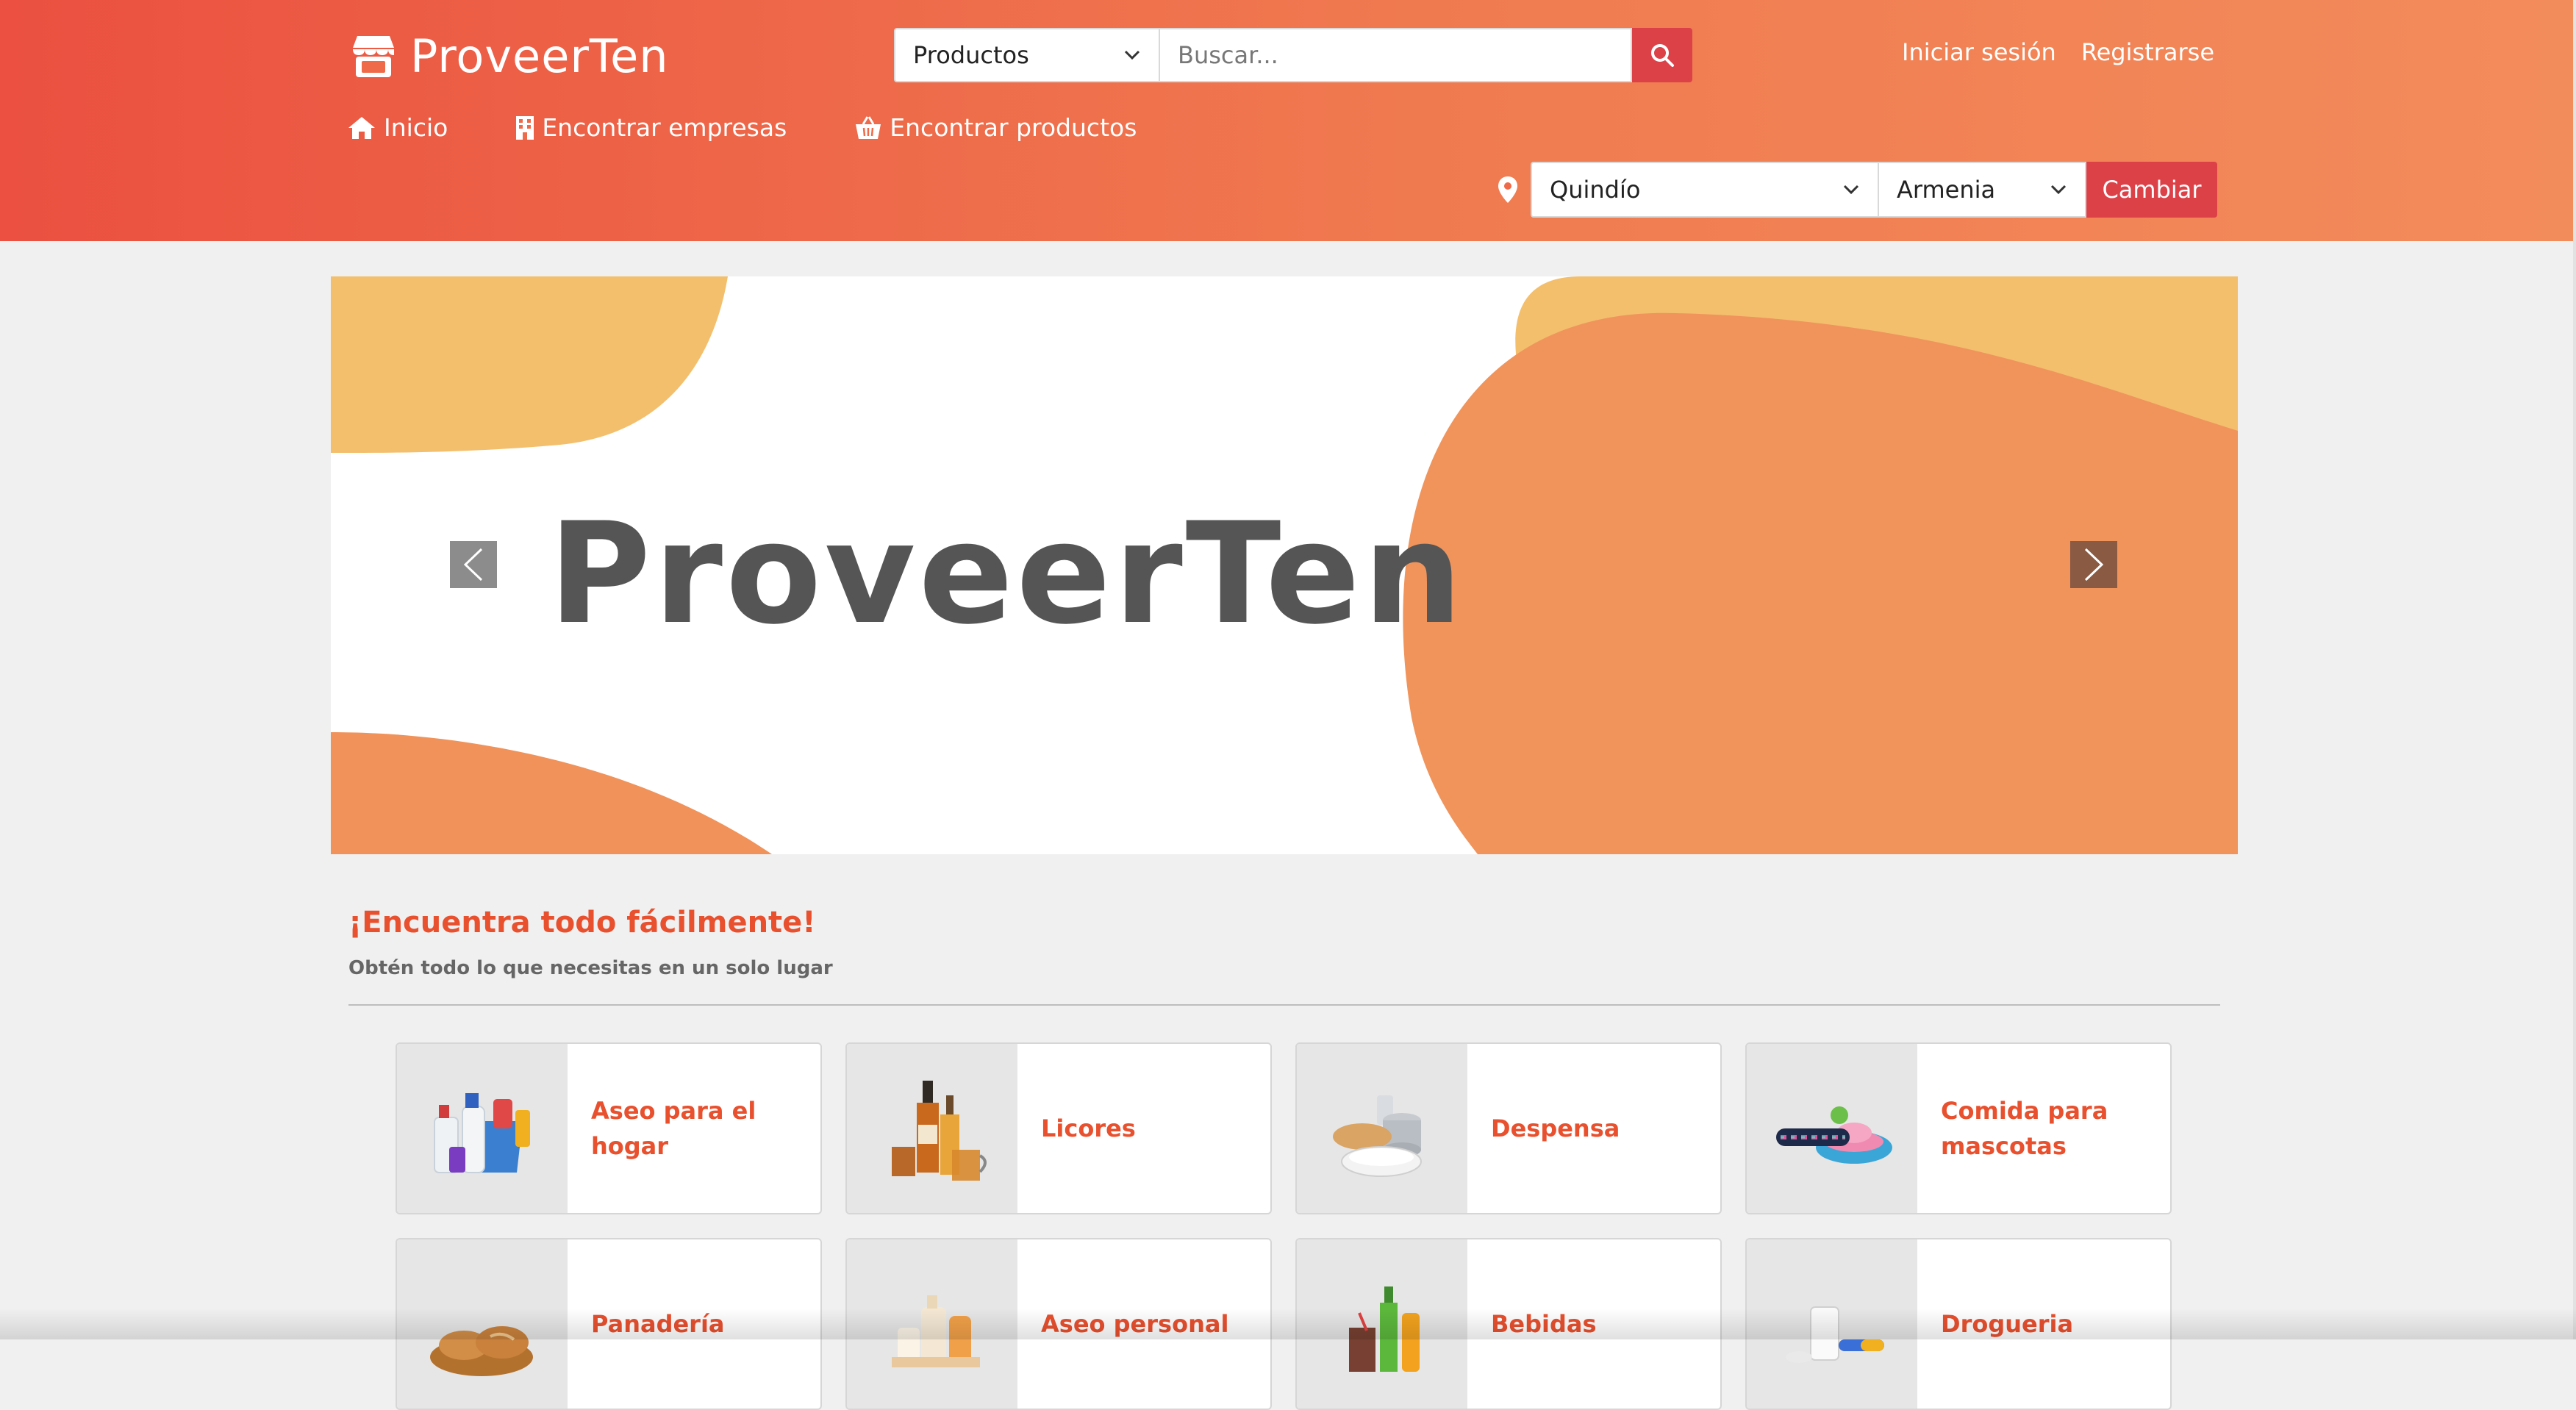  Describe the element at coordinates (1555, 1128) in the screenshot. I see `category-label: Despensa` at that location.